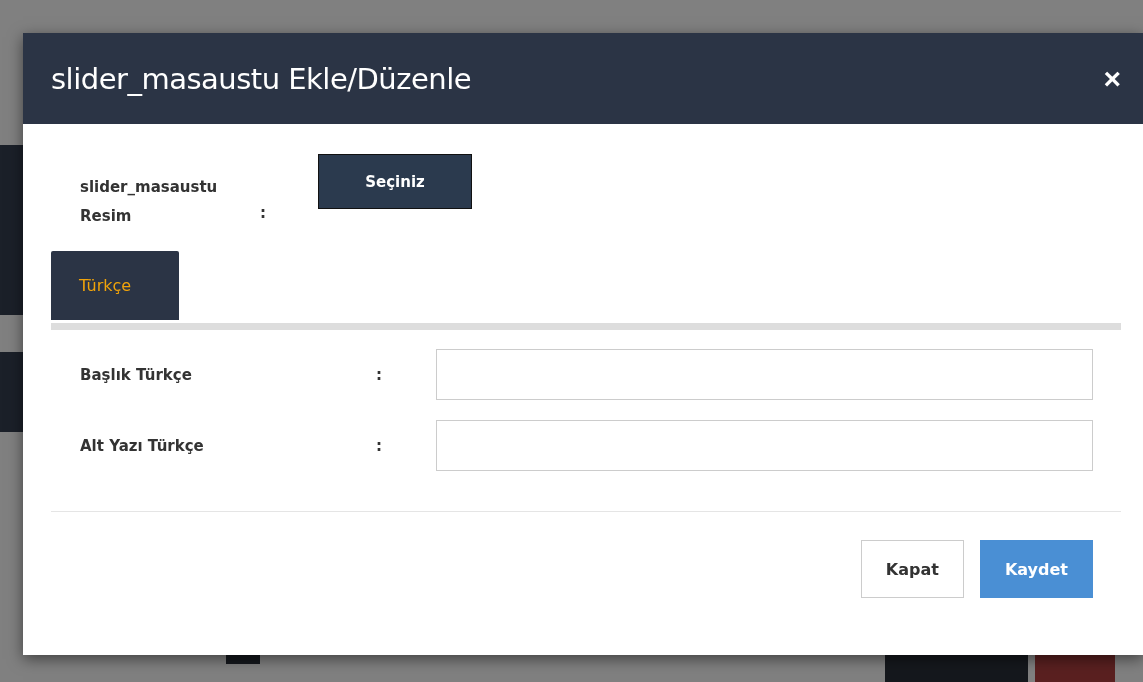 Image resolution: width=1143 pixels, height=682 pixels. What do you see at coordinates (149, 202) in the screenshot?
I see `field-label: slider_masaustu Resim` at bounding box center [149, 202].